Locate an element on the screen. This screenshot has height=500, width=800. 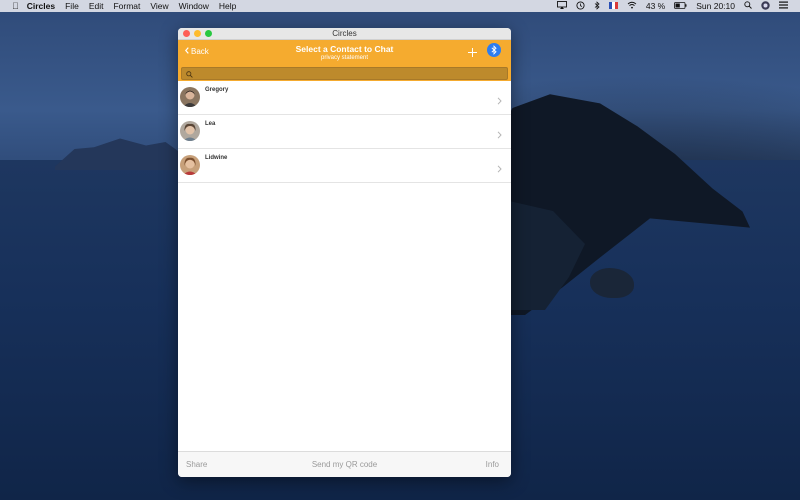
privacy-statement-link: privacy statement is located at coordinates (344, 58).